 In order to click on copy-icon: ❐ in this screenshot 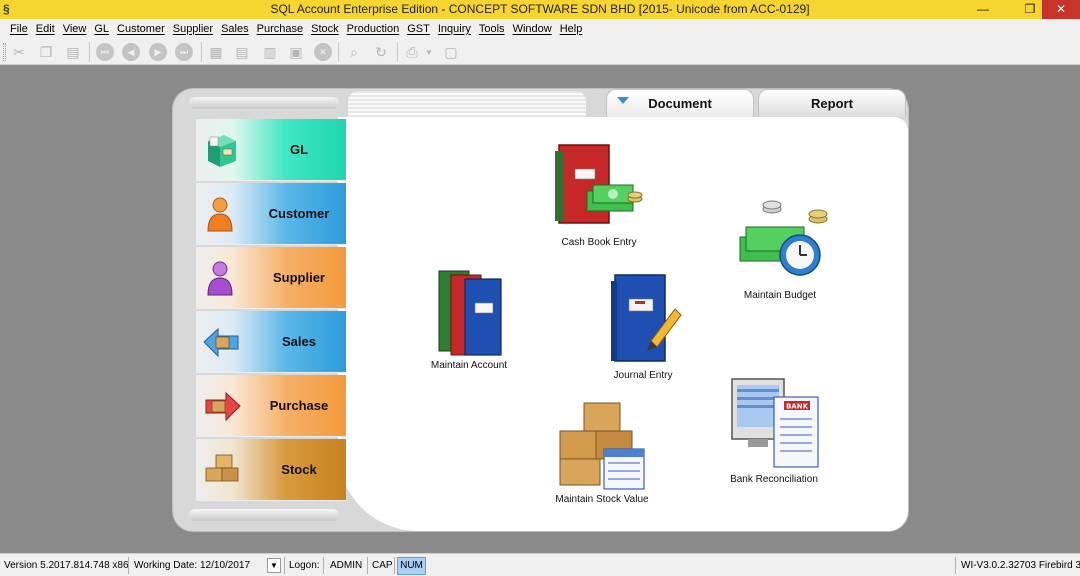, I will do `click(46, 52)`.